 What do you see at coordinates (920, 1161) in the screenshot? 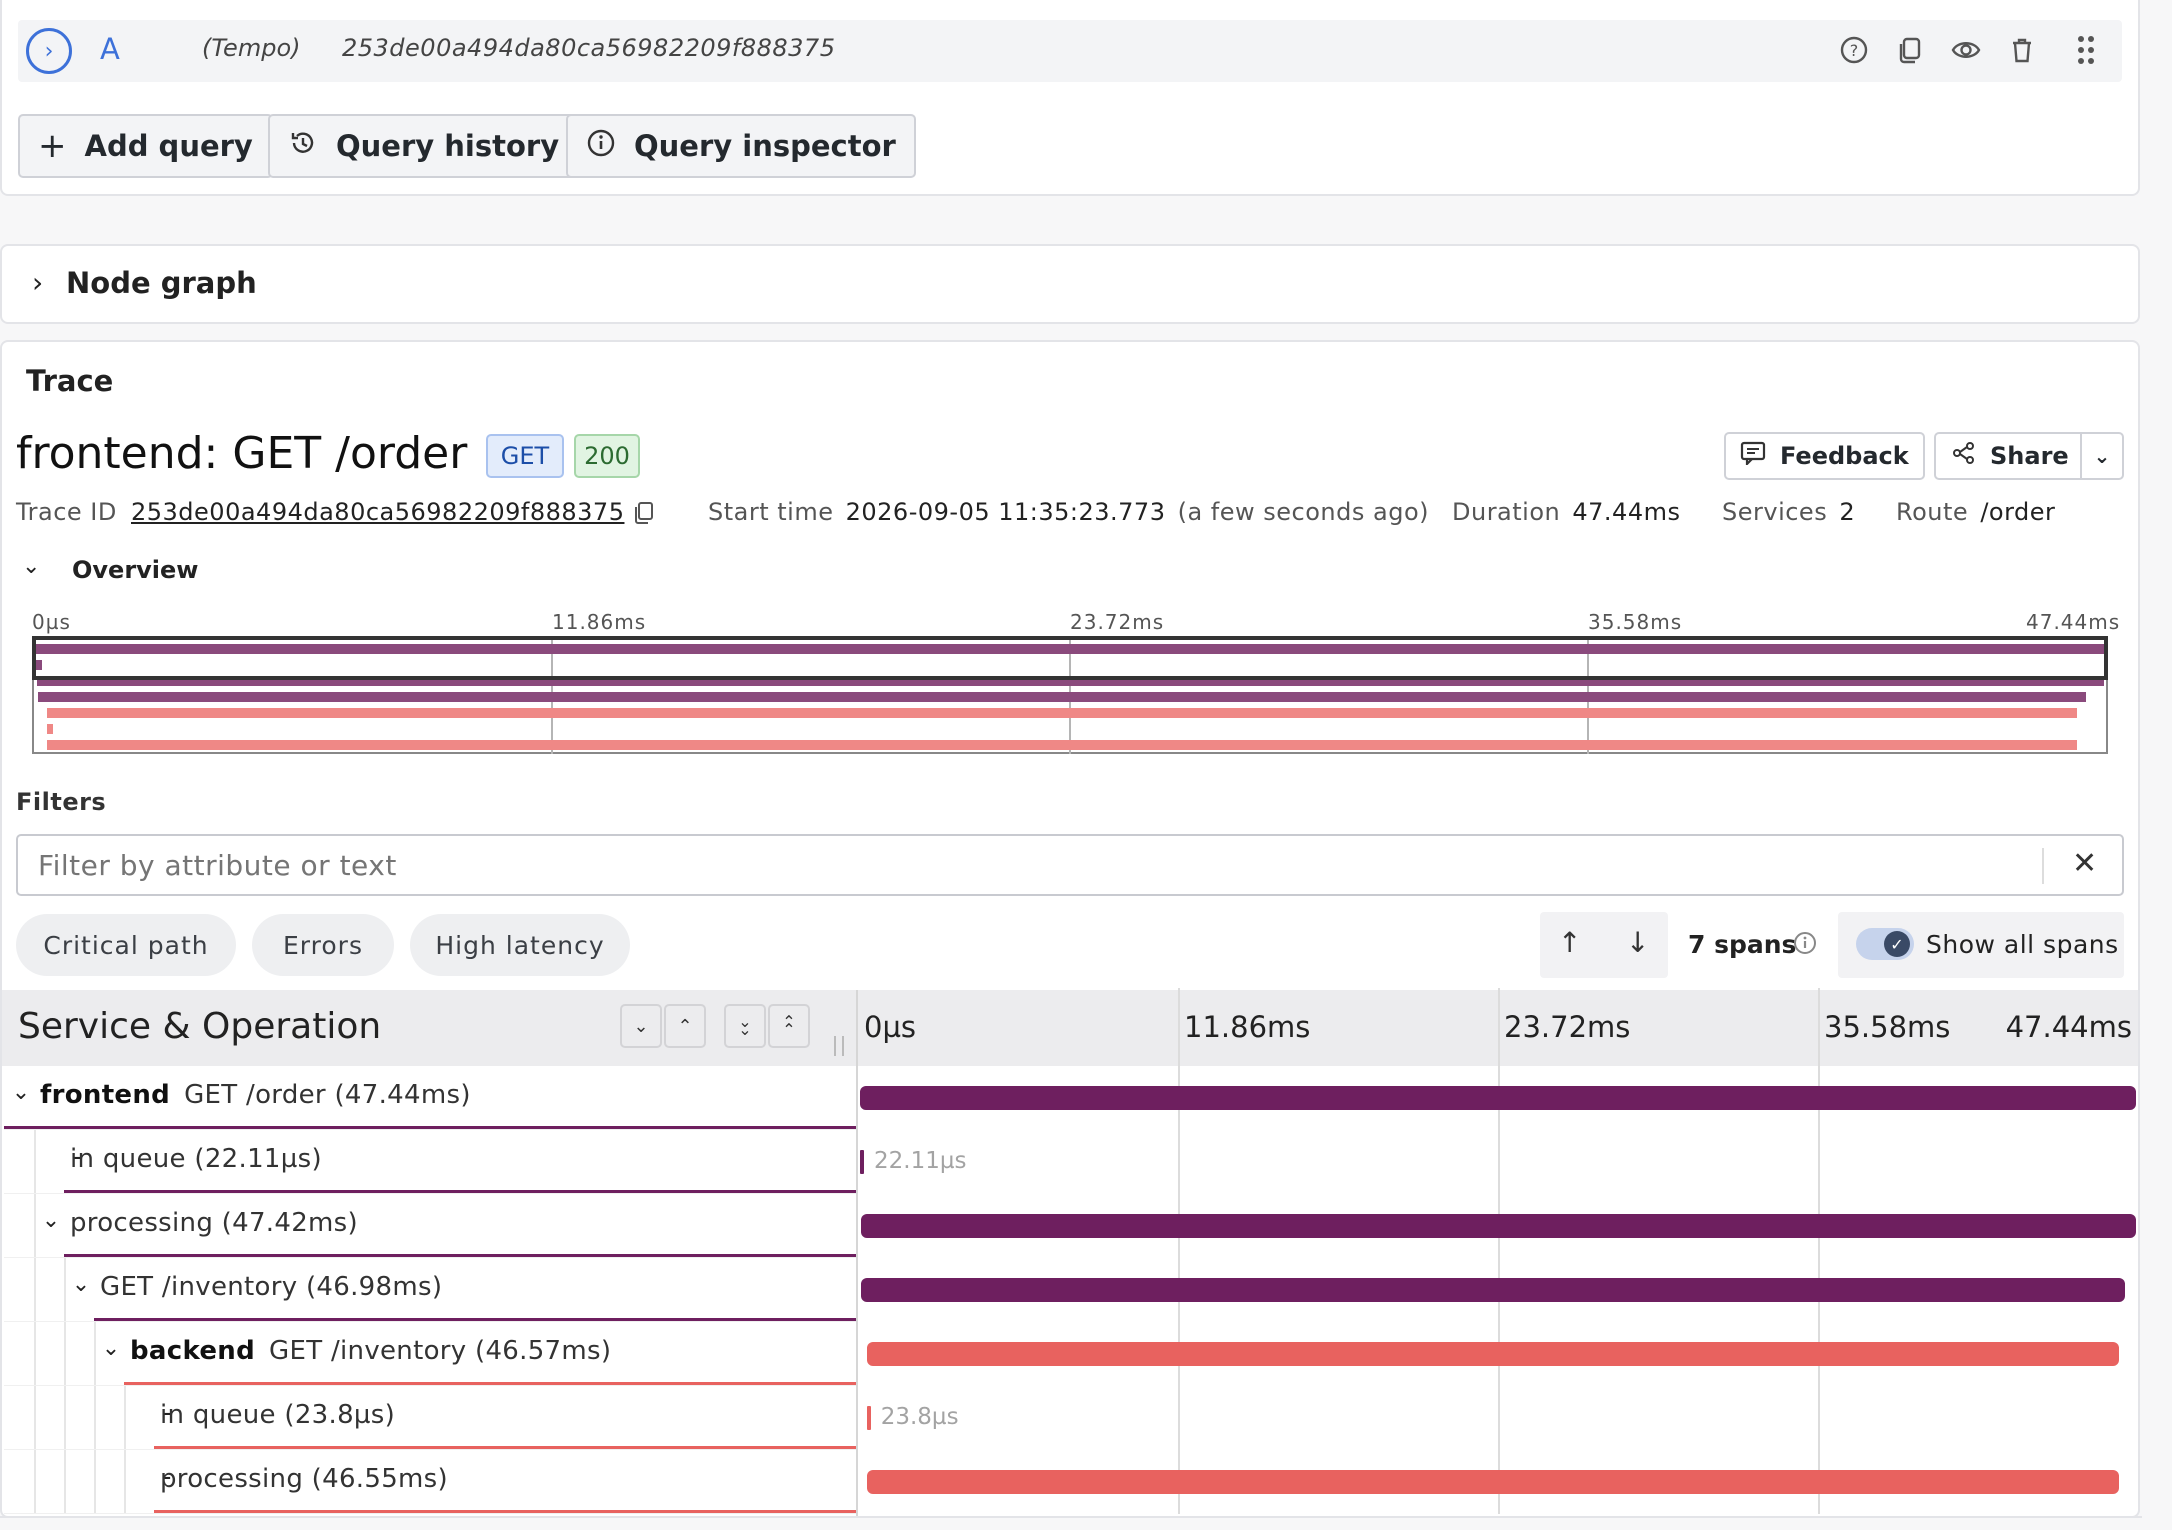
I see `span-duration-label: 22.11µs` at bounding box center [920, 1161].